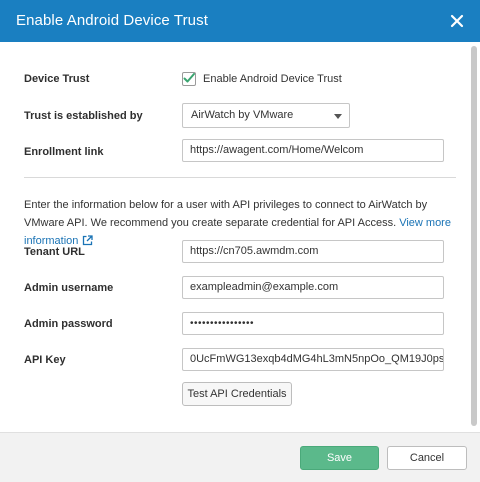 The image size is (480, 482). I want to click on dialog-footer: Save Cancel, so click(240, 457).